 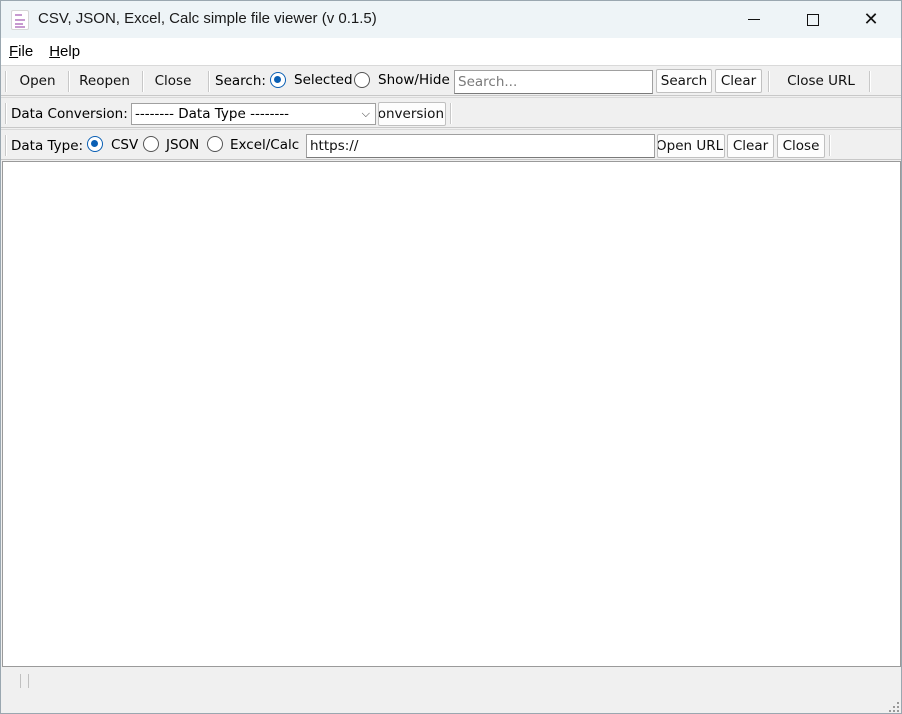 I want to click on radio-show-hide-label: Show/Hide, so click(x=414, y=80).